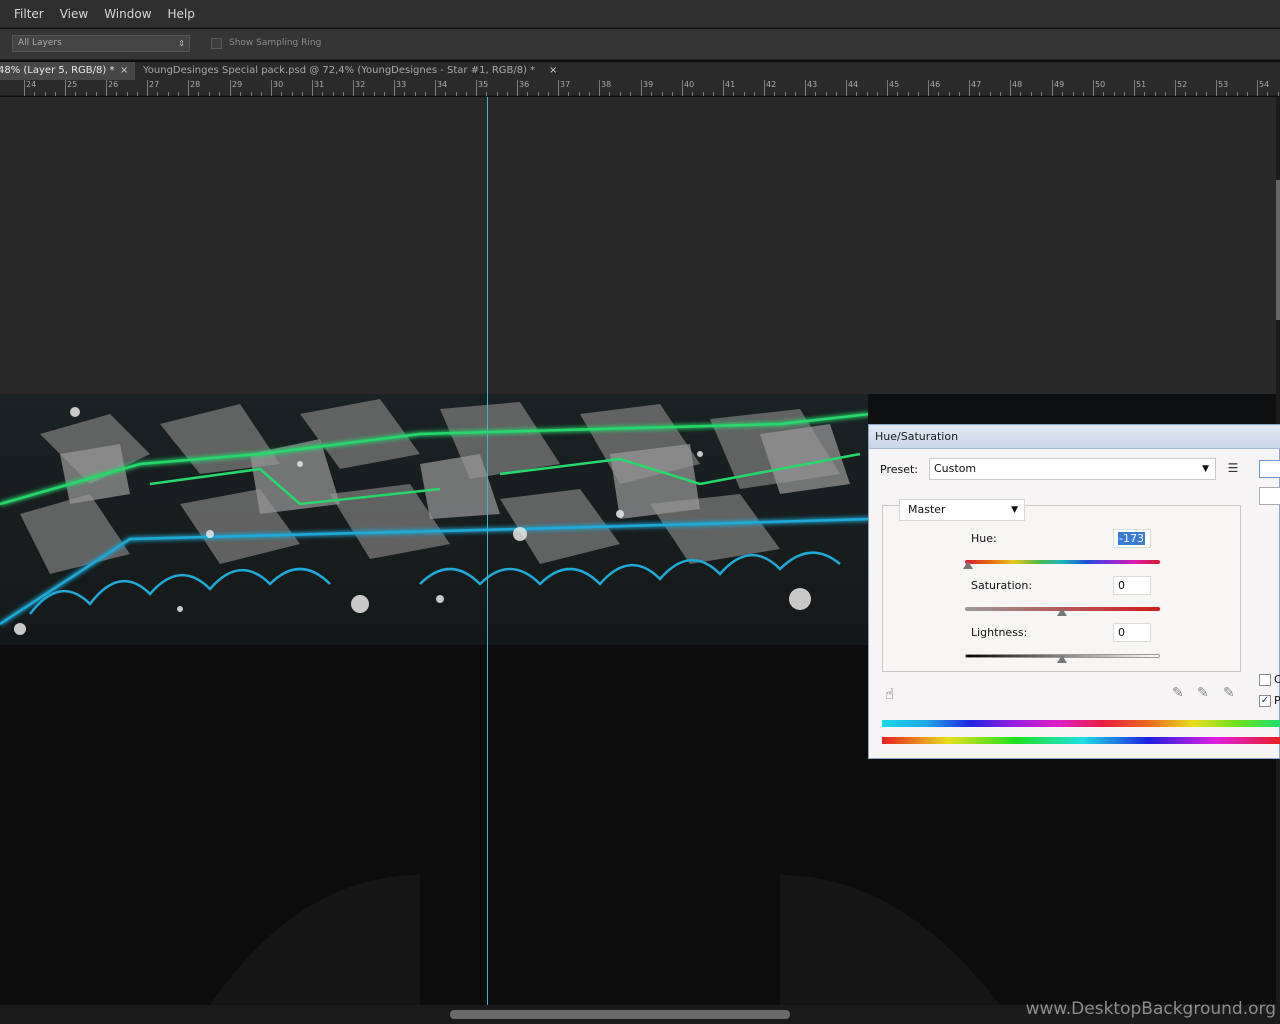 This screenshot has height=1024, width=1280. Describe the element at coordinates (935, 84) in the screenshot. I see `ruler-label: 46` at that location.